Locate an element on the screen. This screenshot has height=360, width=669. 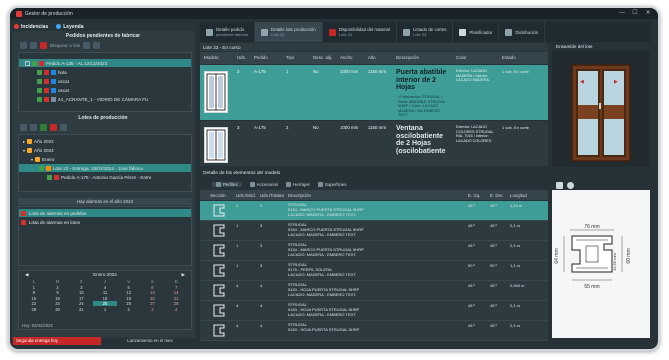
expand-arrow-icon: ▸ is located at coordinates (24, 141).